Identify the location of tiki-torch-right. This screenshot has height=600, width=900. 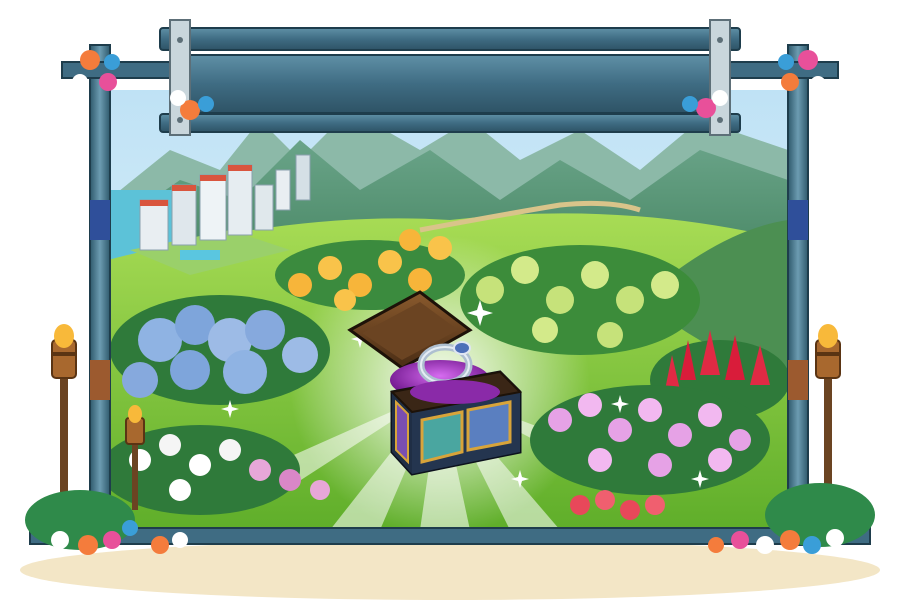
(828, 417).